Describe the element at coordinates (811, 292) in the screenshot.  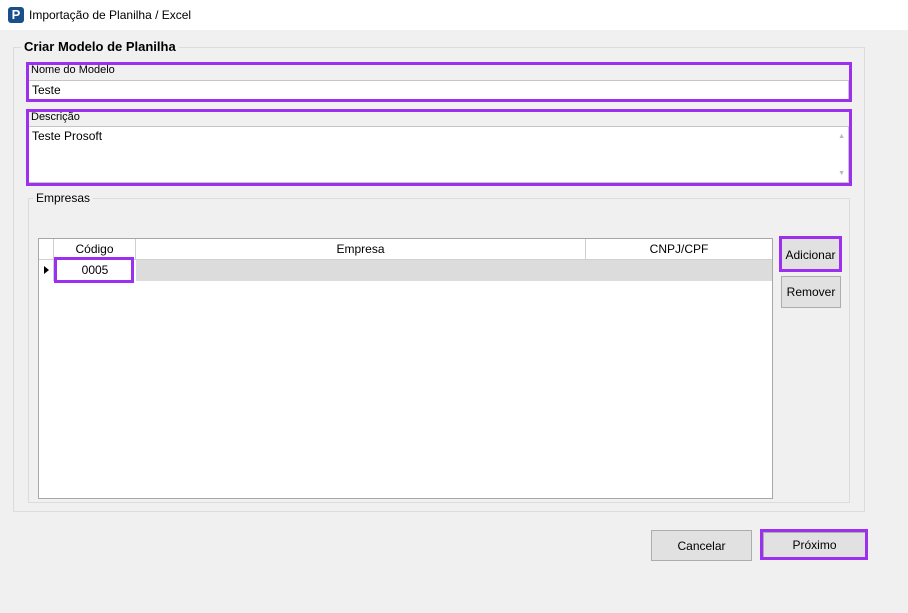
I see `remove-company-button: Remover` at that location.